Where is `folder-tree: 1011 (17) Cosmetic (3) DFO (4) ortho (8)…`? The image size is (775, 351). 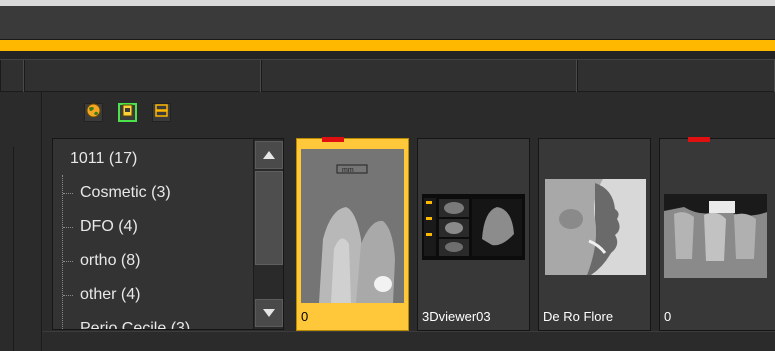 folder-tree: 1011 (17) Cosmetic (3) DFO (4) ortho (8)… is located at coordinates (153, 234).